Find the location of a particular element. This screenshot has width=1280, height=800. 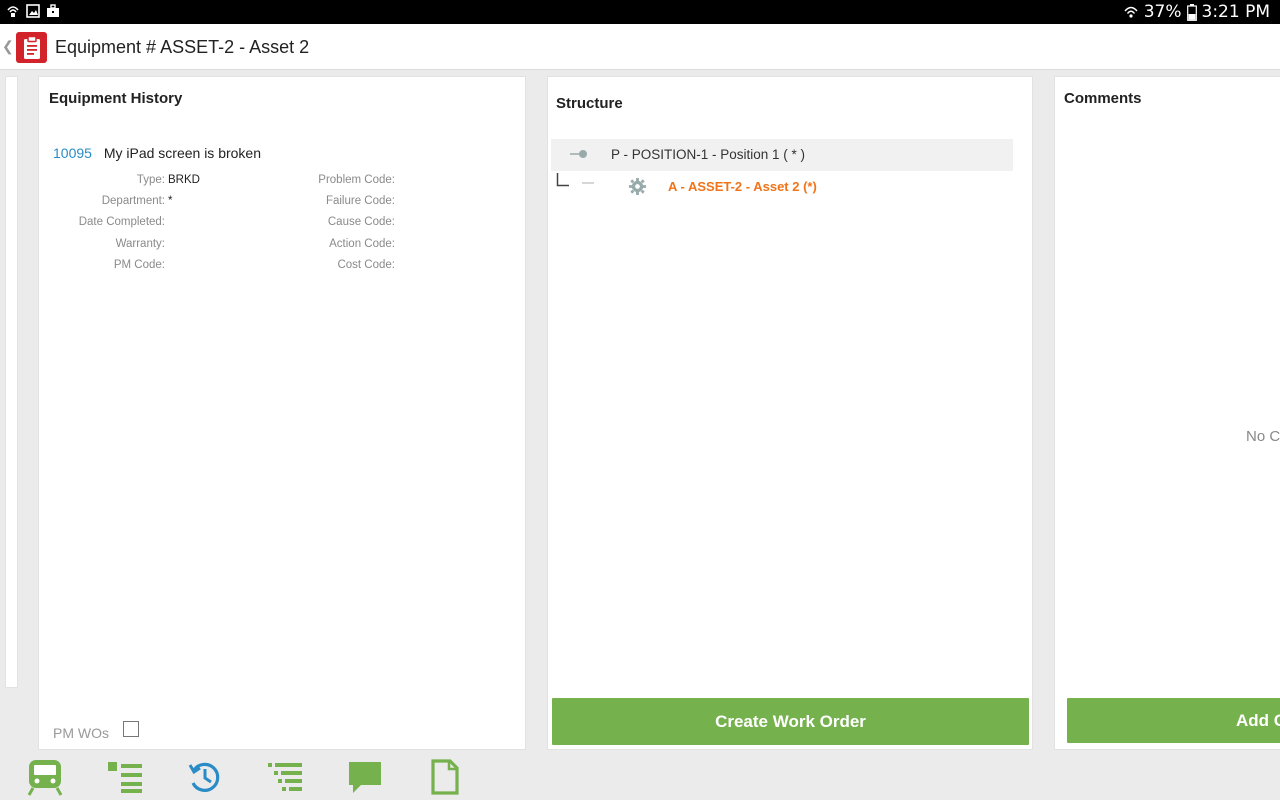

field-problem-code: Problem Code: is located at coordinates (356, 180).